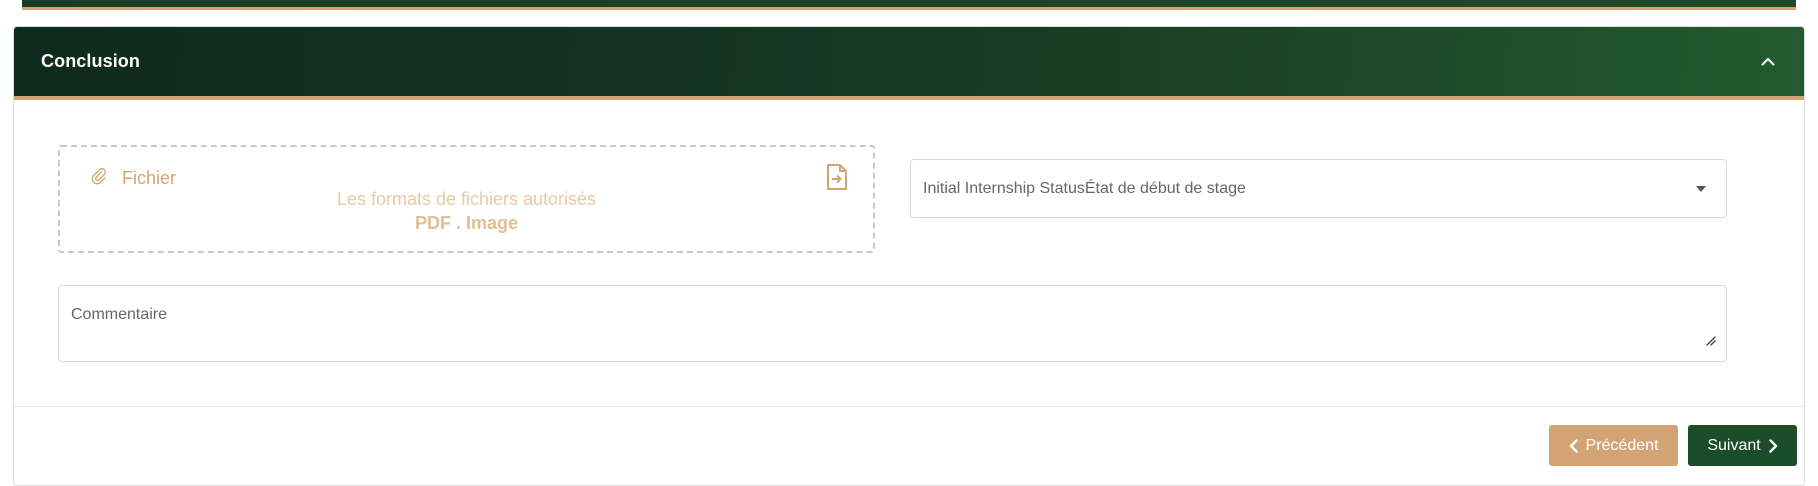  What do you see at coordinates (99, 178) in the screenshot?
I see `paperclip-icon` at bounding box center [99, 178].